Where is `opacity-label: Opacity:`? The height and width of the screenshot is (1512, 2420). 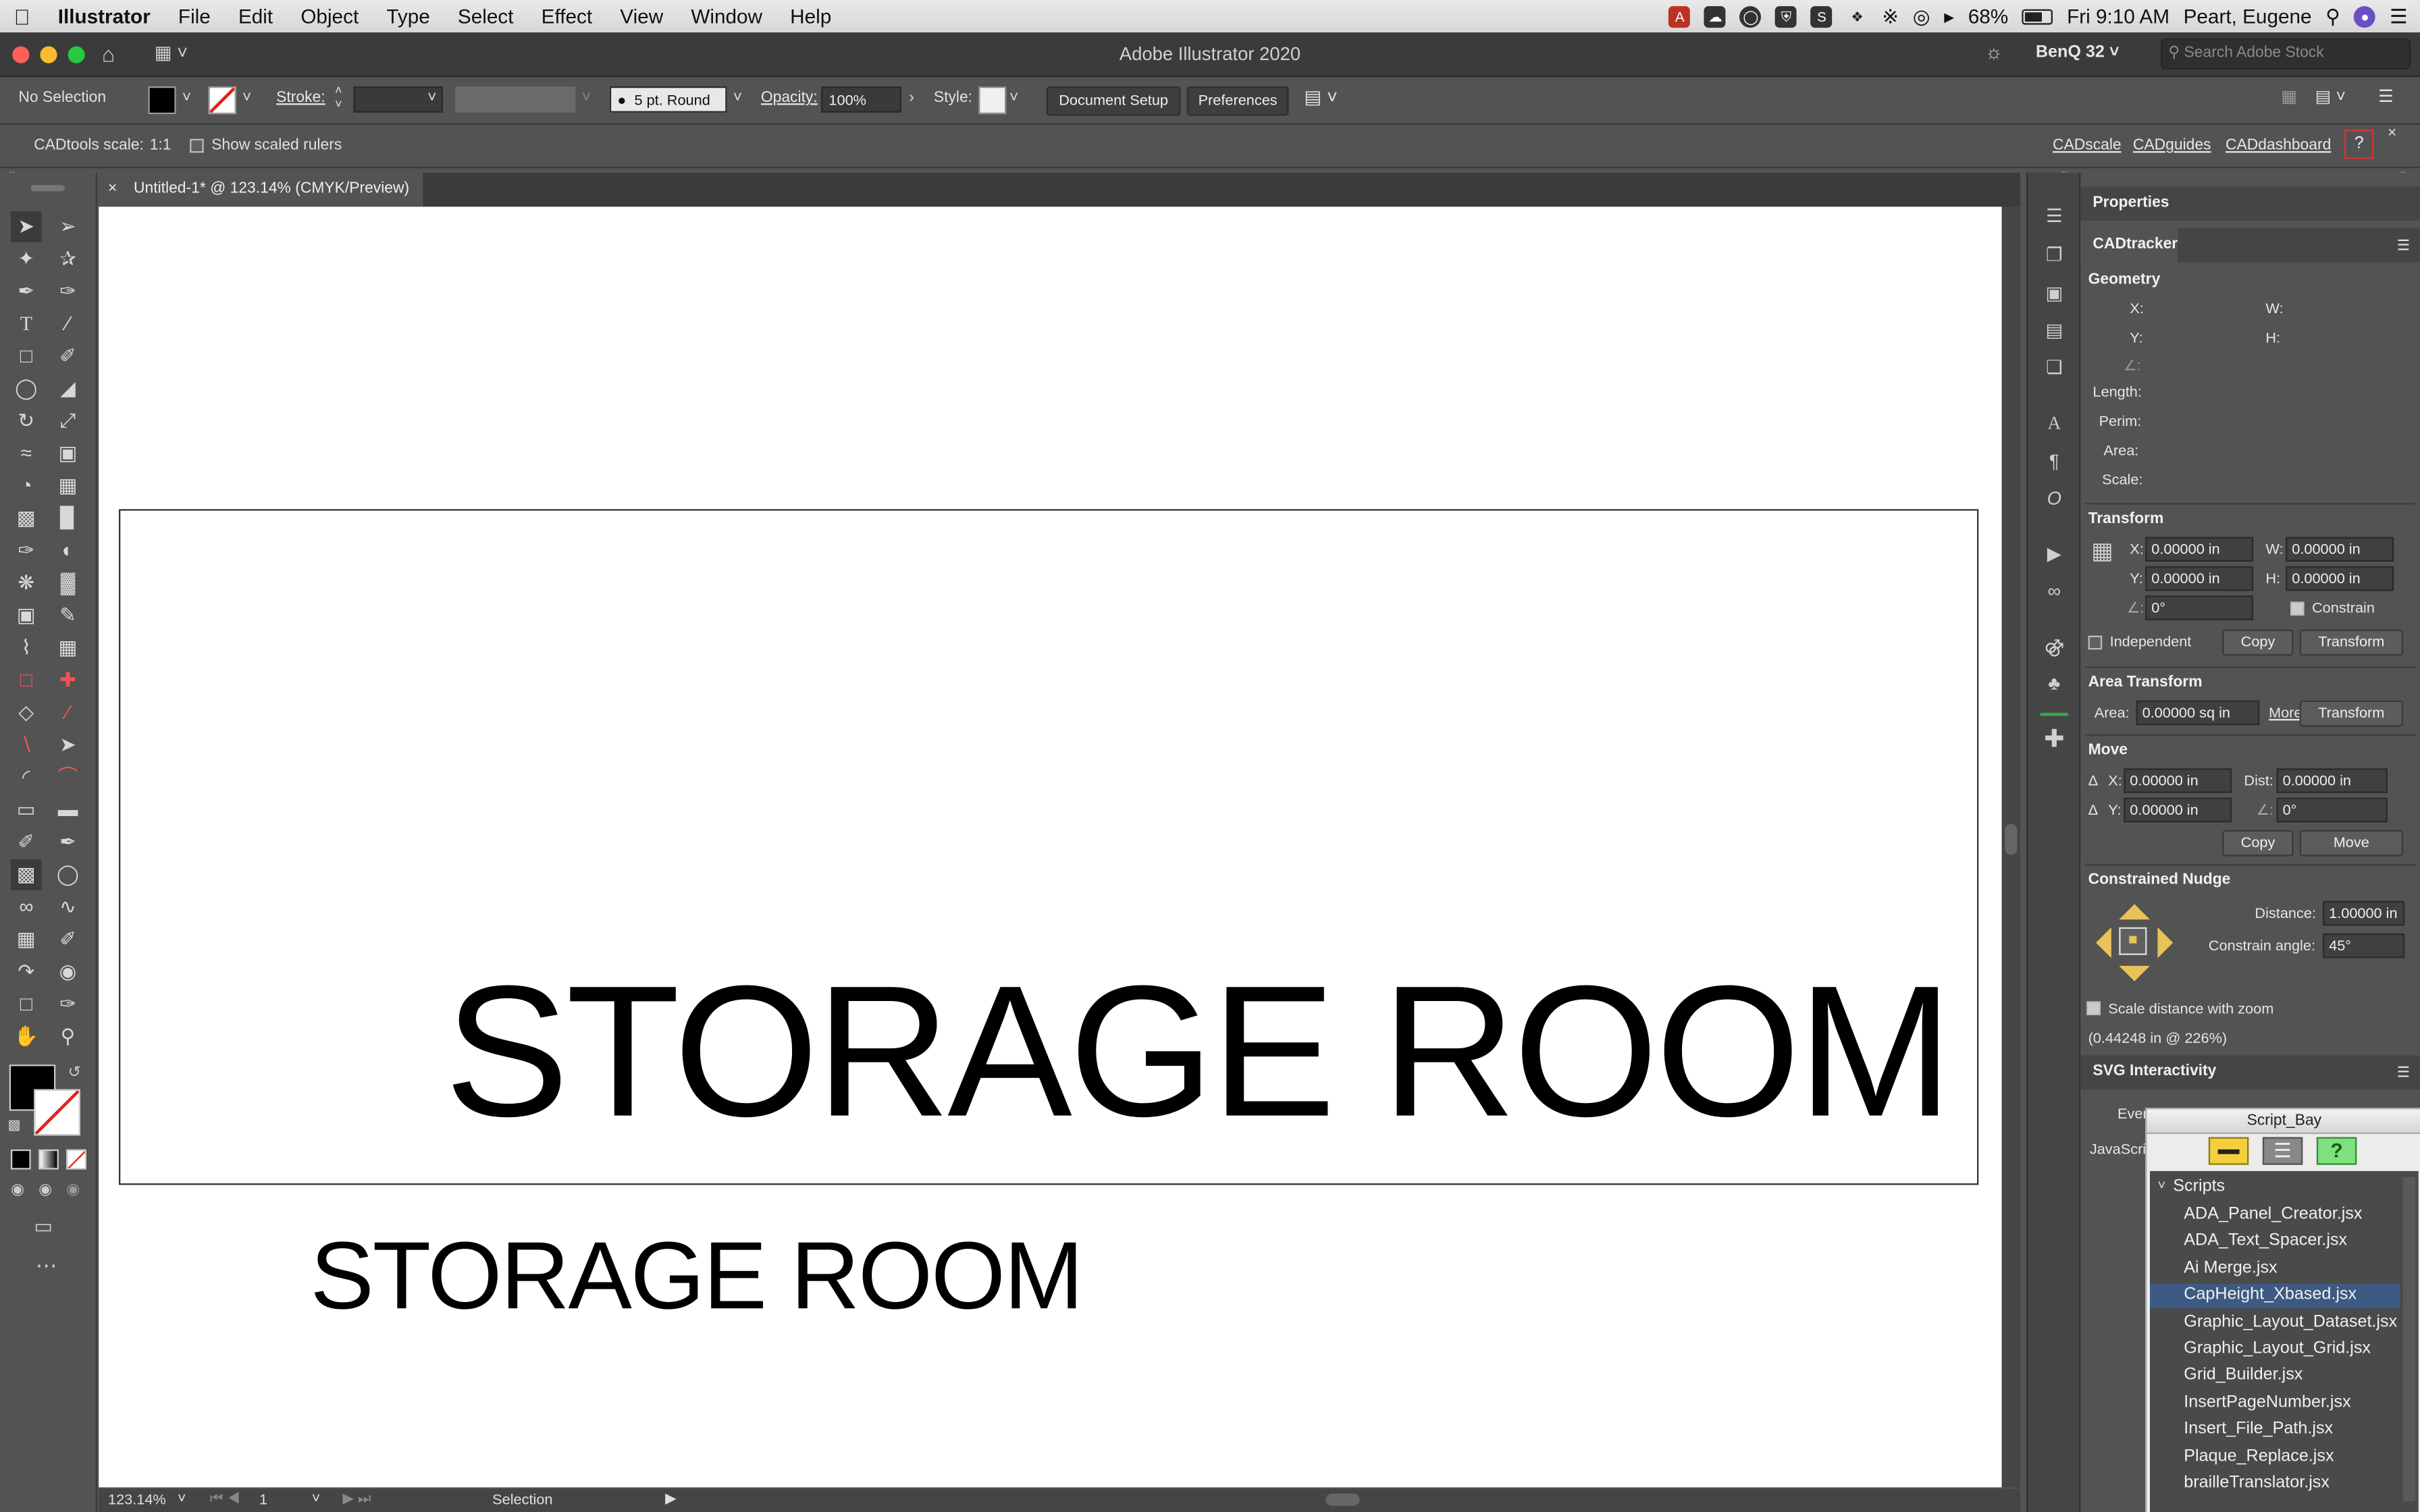 opacity-label: Opacity: is located at coordinates (789, 98).